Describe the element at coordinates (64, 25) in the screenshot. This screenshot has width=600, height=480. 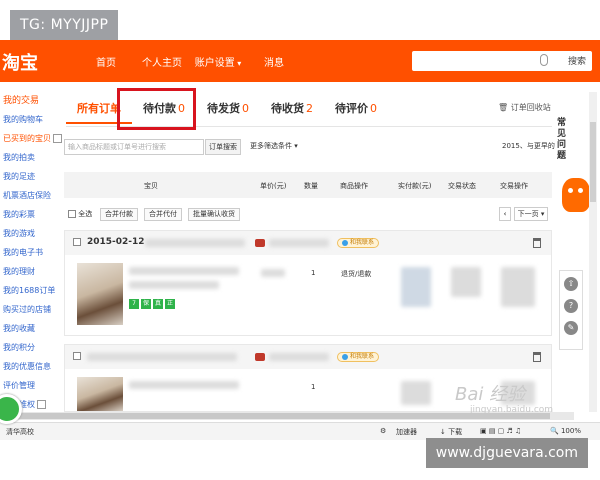
I see `tg-watermark: TG: MYYJJPP` at that location.